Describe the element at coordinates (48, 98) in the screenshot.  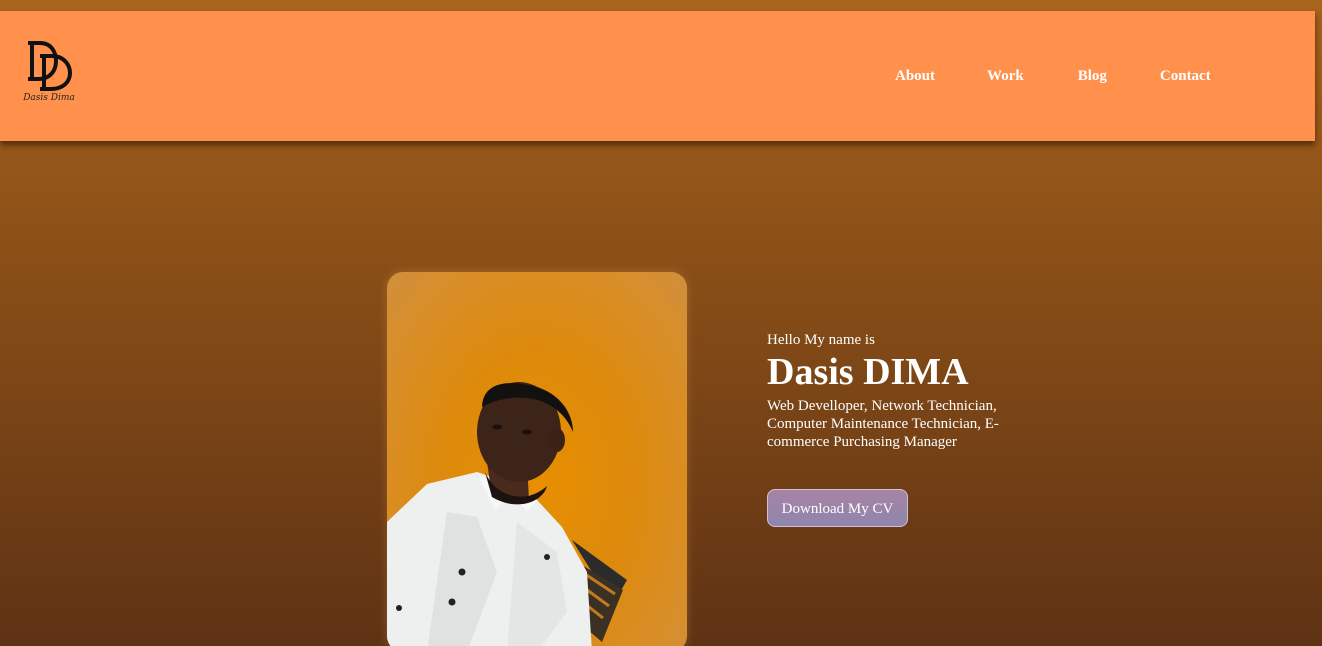
I see `logo-script-text: Dasis Dima` at that location.